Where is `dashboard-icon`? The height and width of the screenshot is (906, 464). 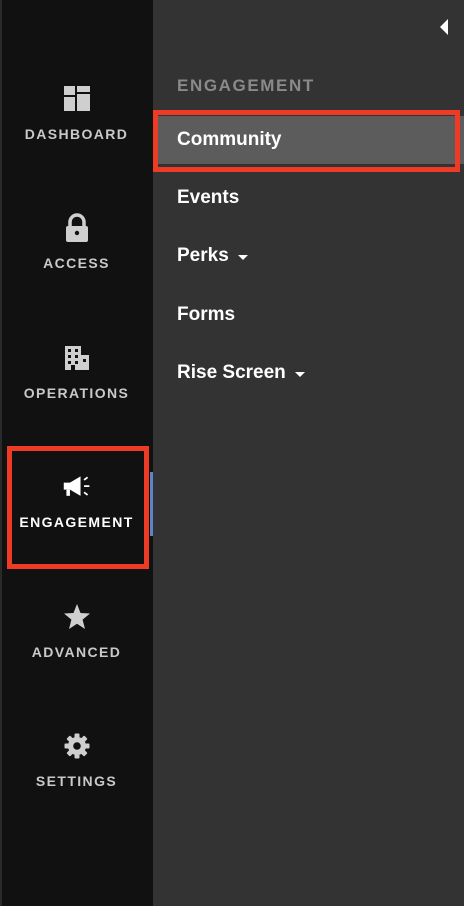
dashboard-icon is located at coordinates (77, 99).